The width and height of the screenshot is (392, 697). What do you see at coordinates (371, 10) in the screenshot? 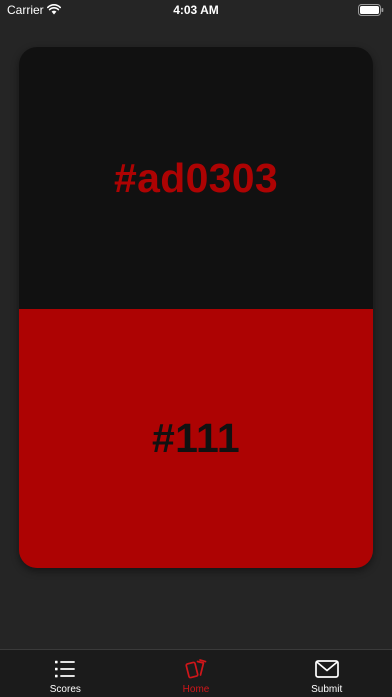
I see `battery-icon` at bounding box center [371, 10].